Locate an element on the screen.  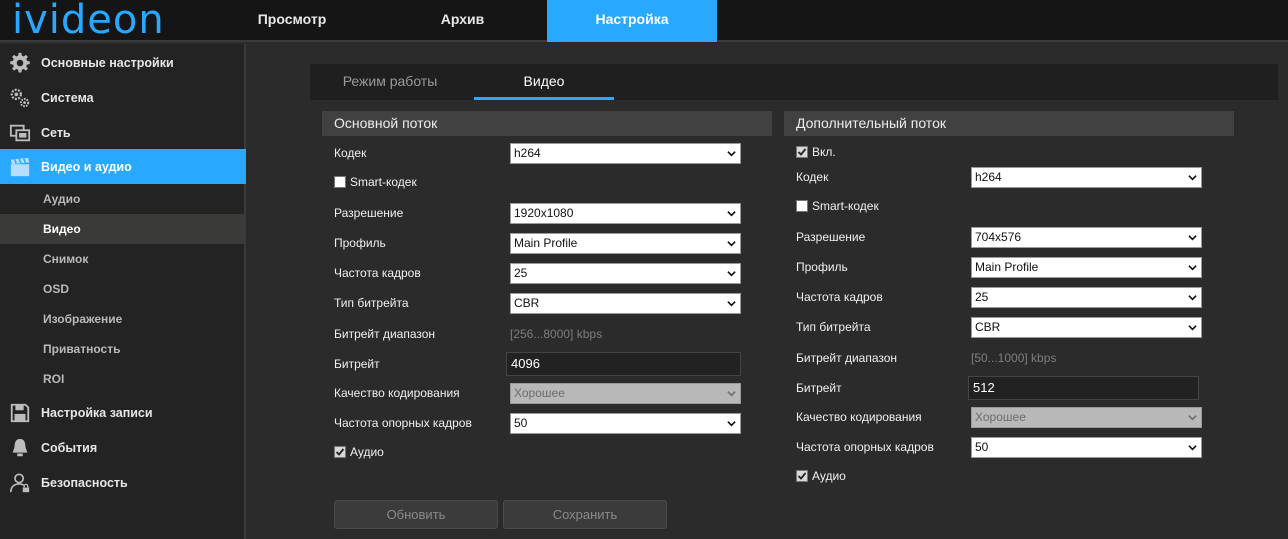
main-audio-checkbox: Аудио is located at coordinates (359, 452).